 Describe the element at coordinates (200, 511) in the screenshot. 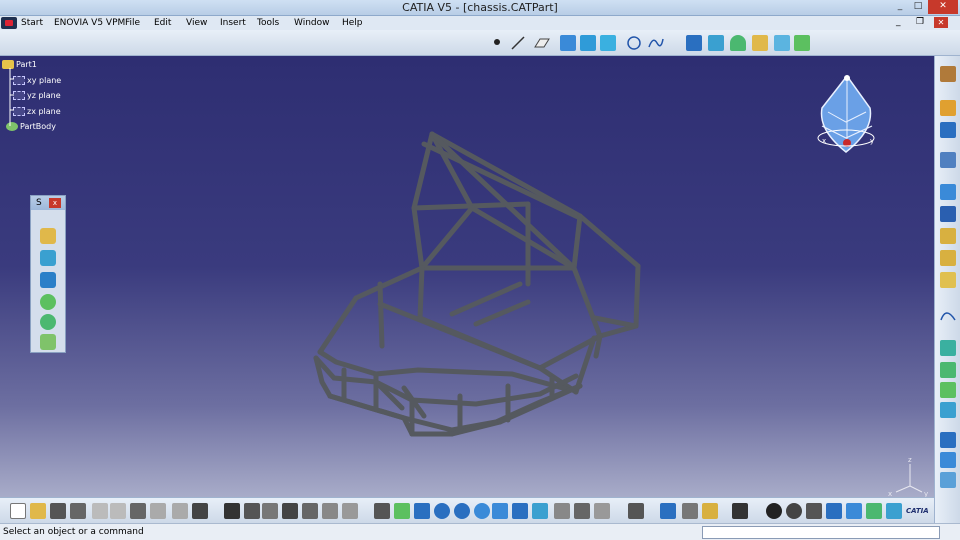

I see `whats-this-icon` at that location.